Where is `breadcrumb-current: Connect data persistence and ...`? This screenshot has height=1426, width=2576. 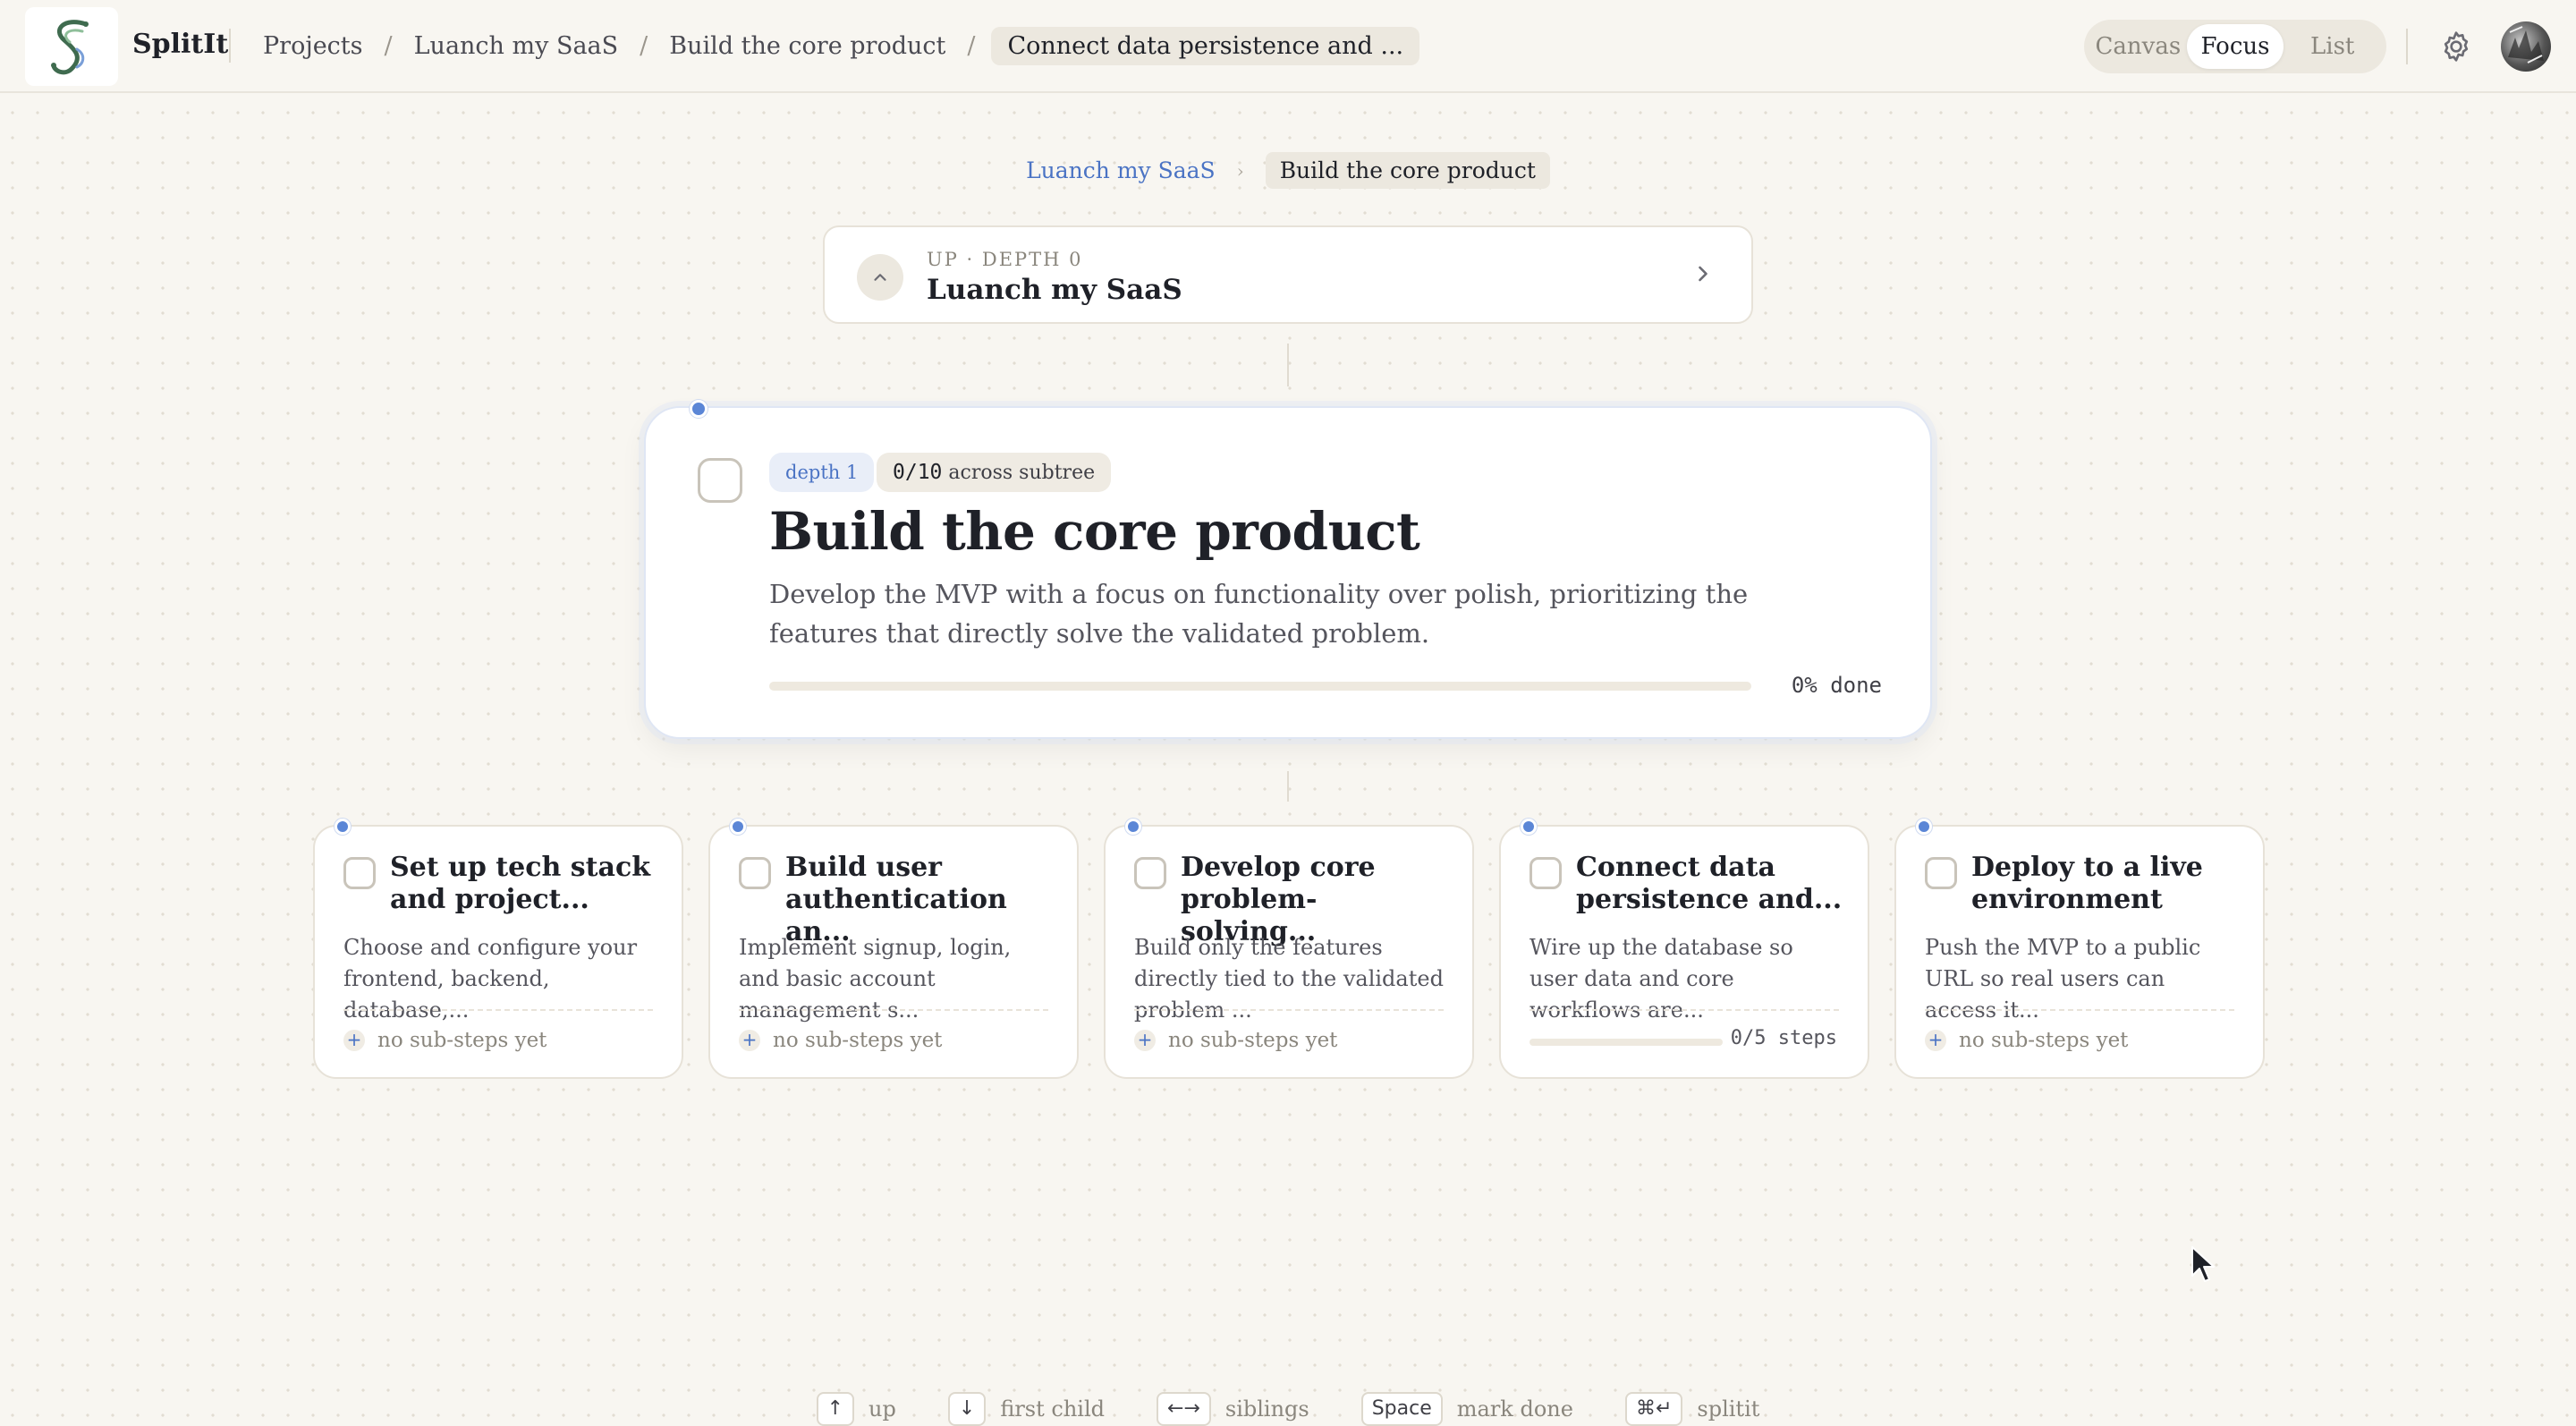
breadcrumb-current: Connect data persistence and ... is located at coordinates (1205, 46).